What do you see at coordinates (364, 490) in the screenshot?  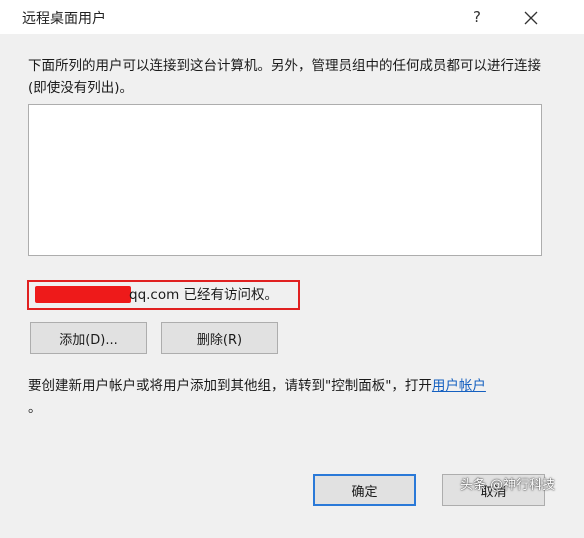 I see `ok-button: 确定` at bounding box center [364, 490].